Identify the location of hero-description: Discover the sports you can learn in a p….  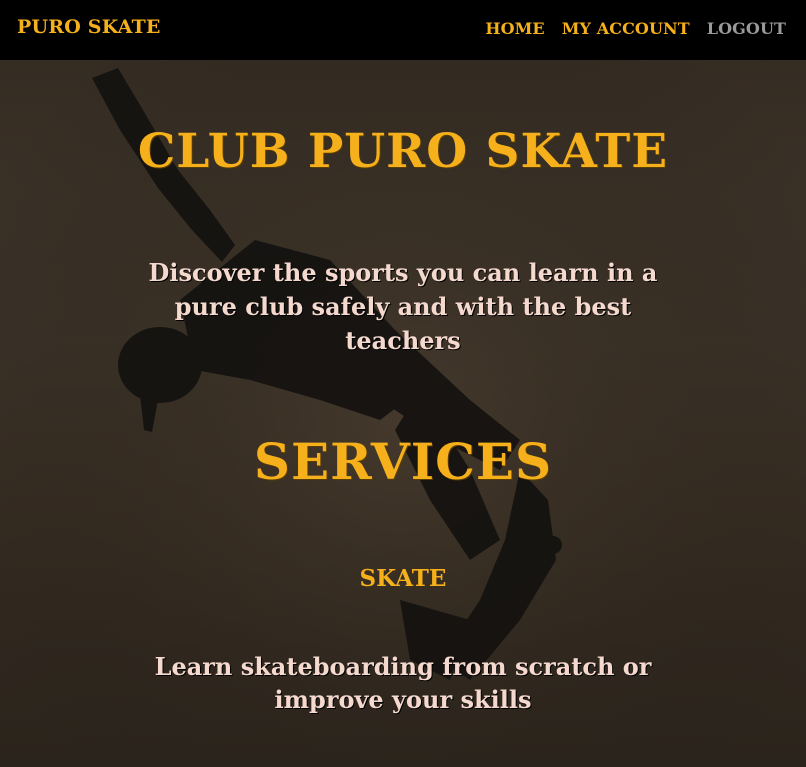
(403, 306).